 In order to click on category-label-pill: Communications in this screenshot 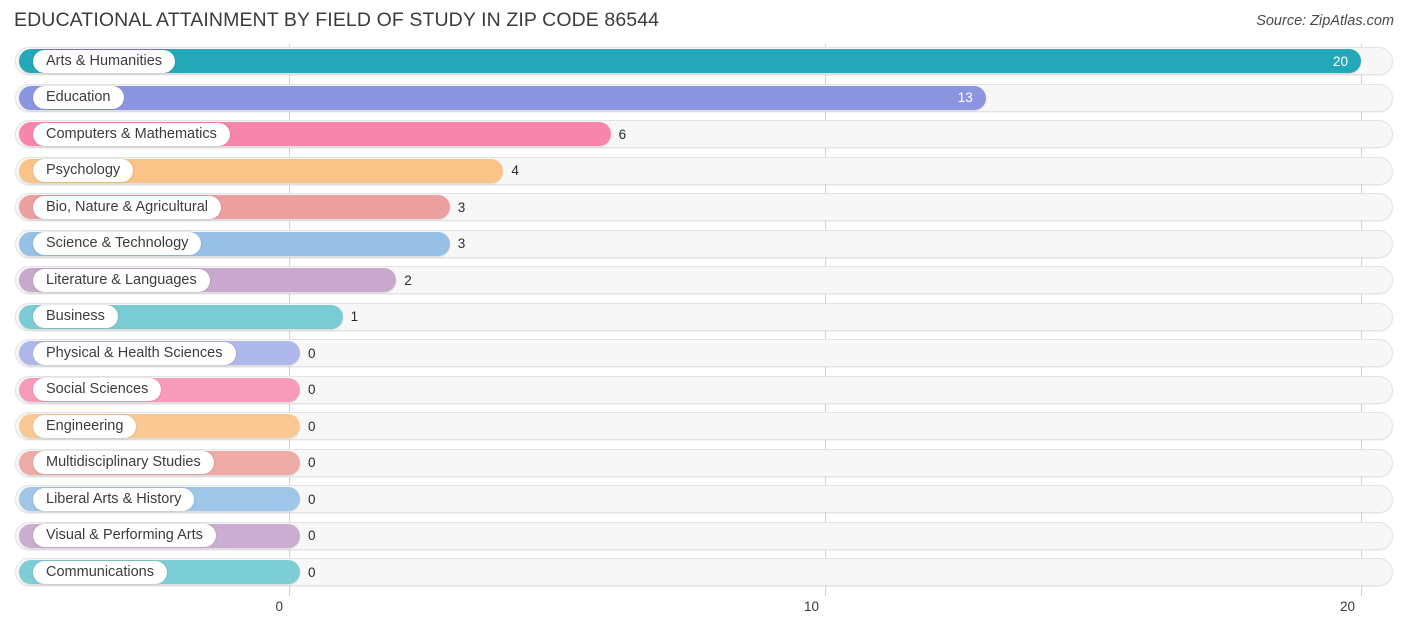, I will do `click(100, 572)`.